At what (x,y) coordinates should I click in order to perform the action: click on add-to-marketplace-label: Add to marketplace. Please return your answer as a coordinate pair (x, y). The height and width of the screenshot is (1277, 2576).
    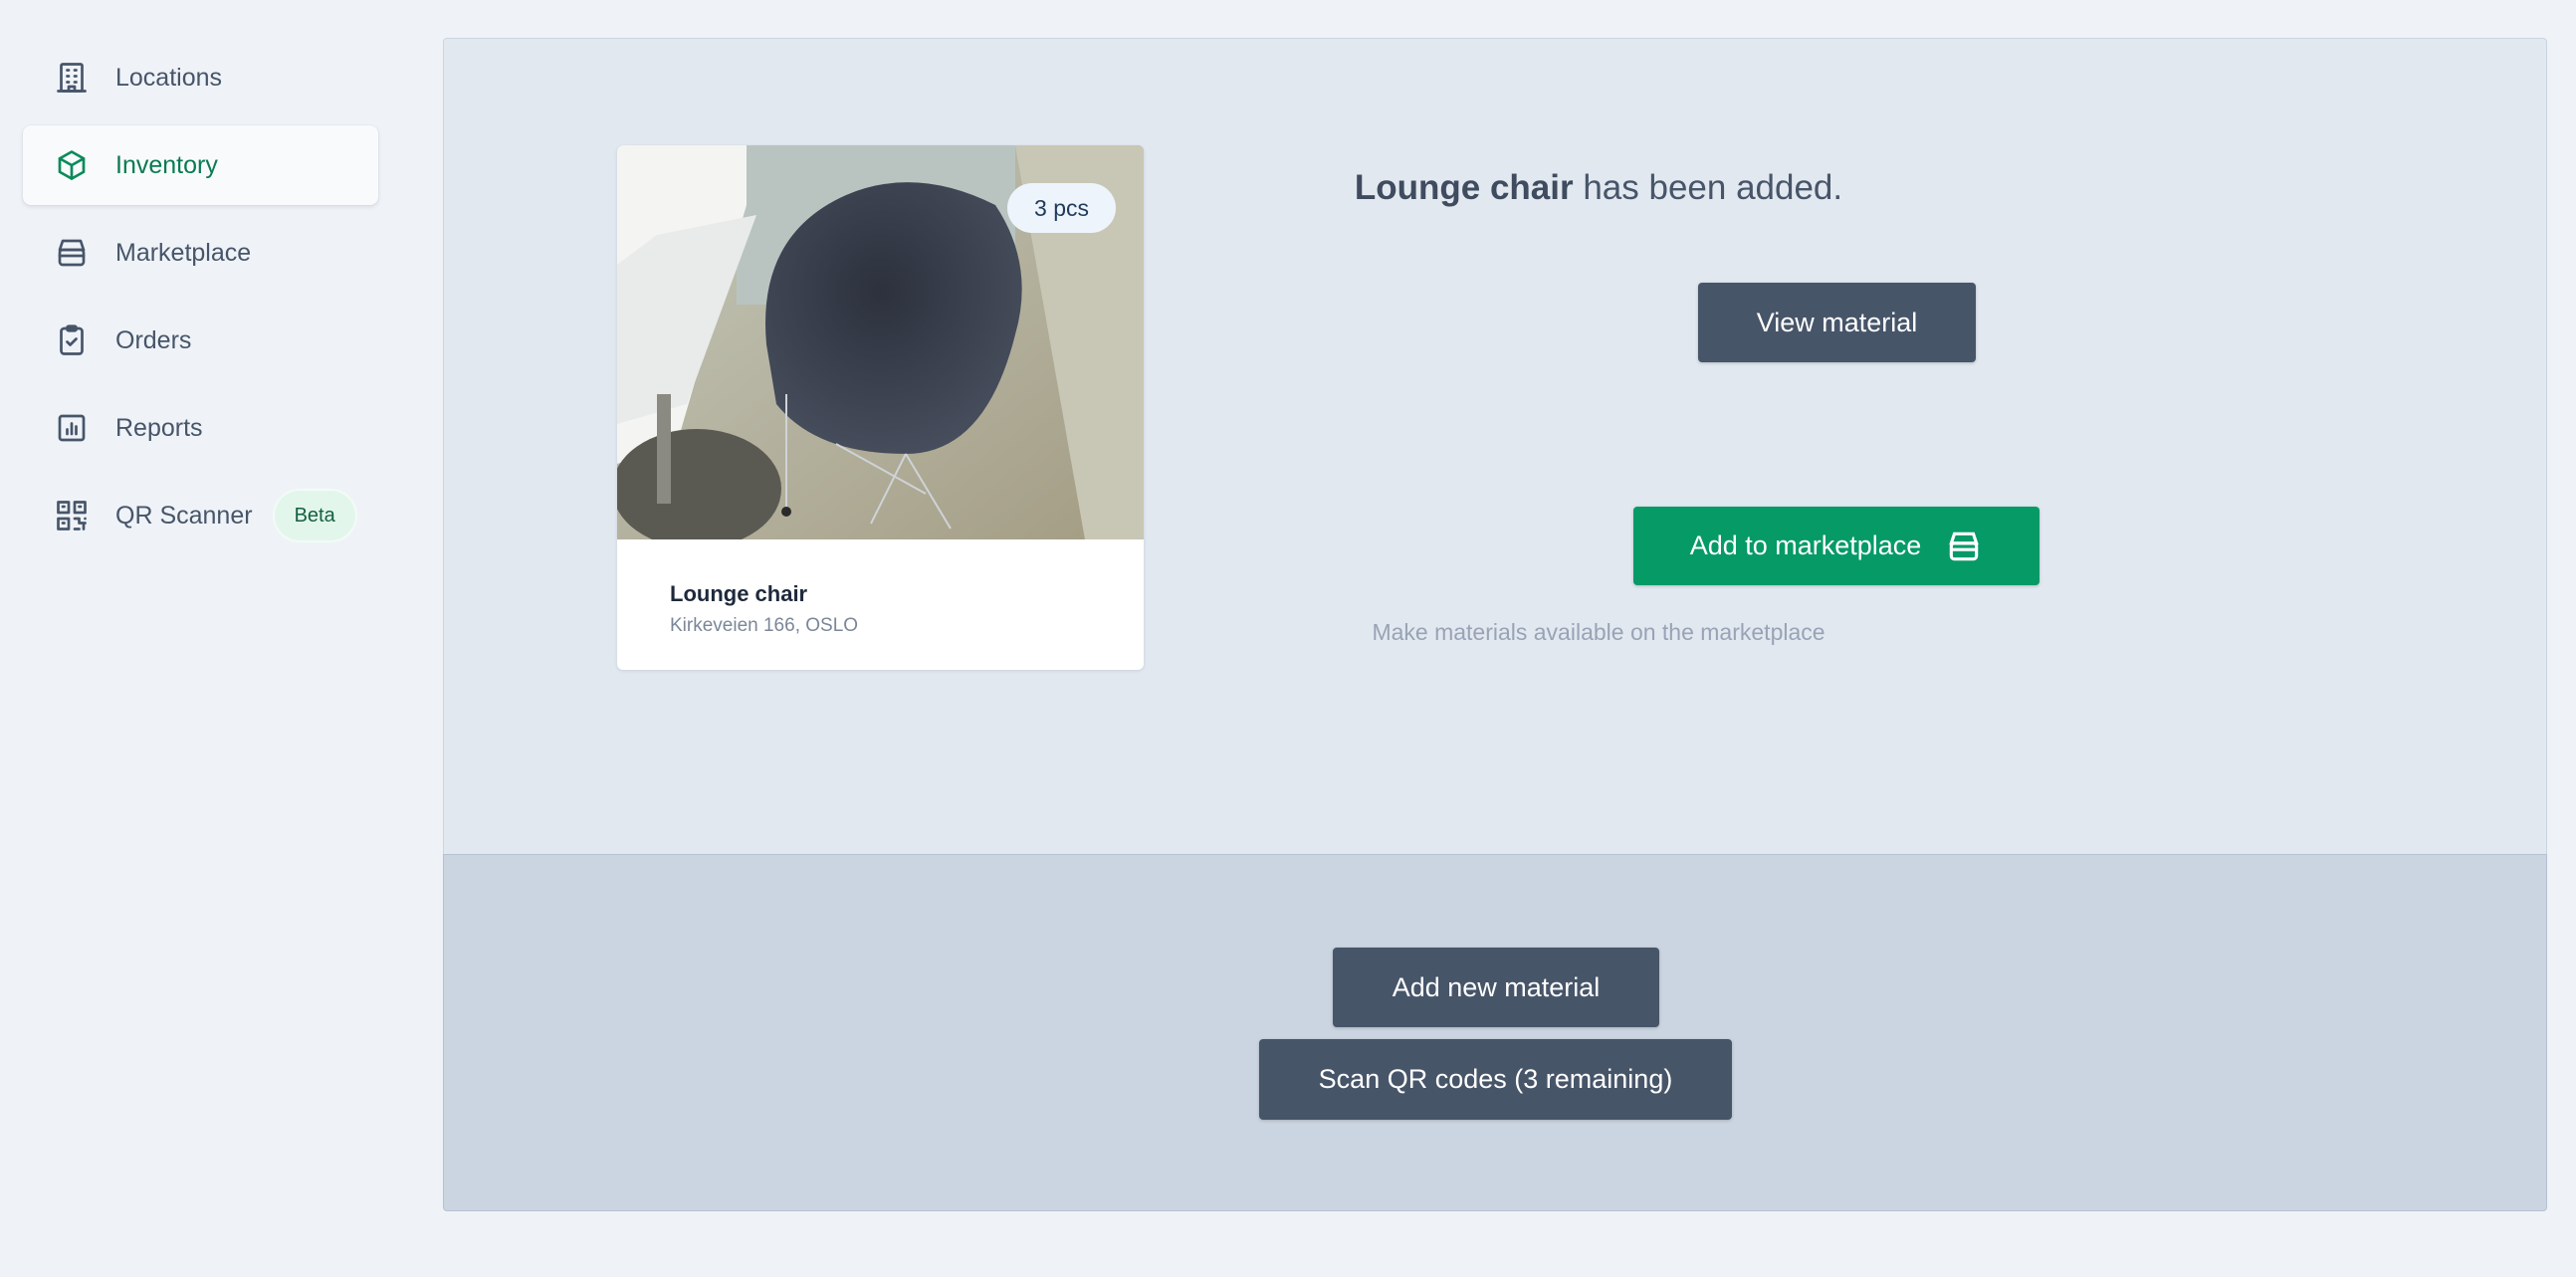
    Looking at the image, I should click on (1805, 545).